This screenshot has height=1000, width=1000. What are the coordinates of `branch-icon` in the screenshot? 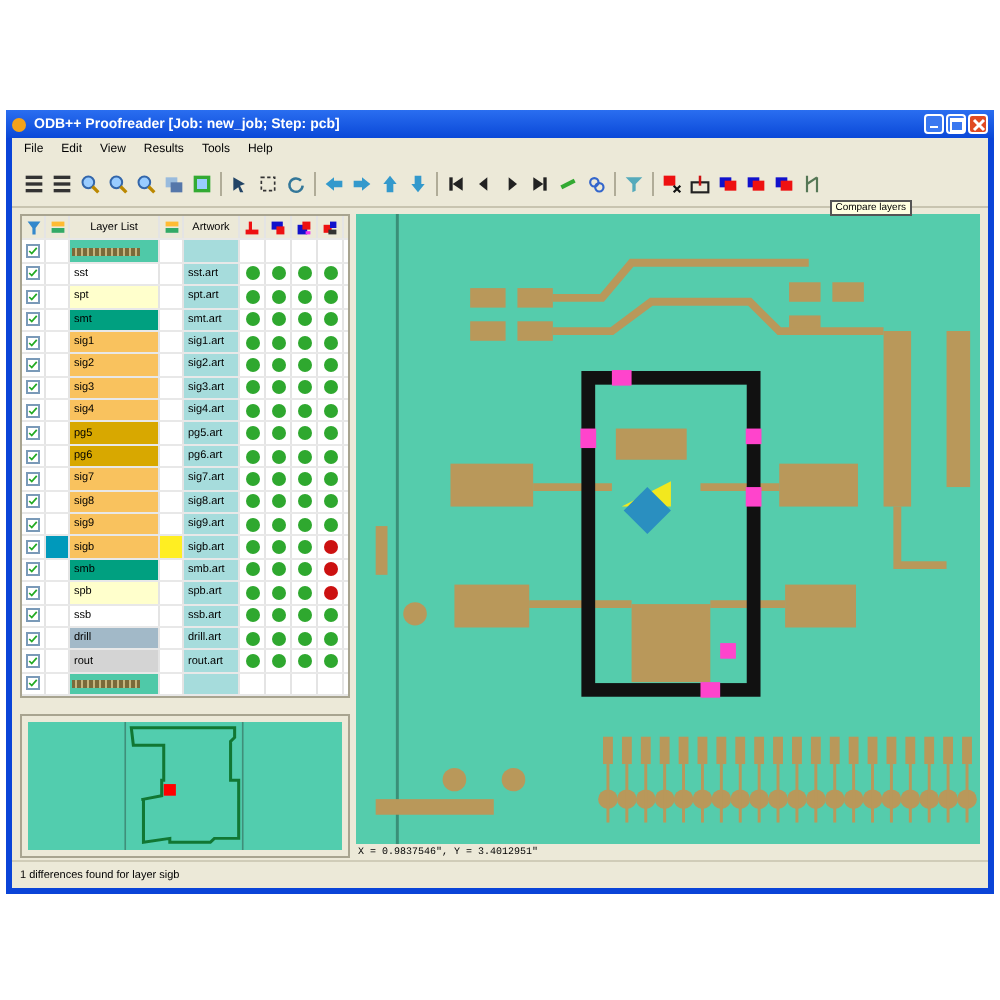 It's located at (812, 184).